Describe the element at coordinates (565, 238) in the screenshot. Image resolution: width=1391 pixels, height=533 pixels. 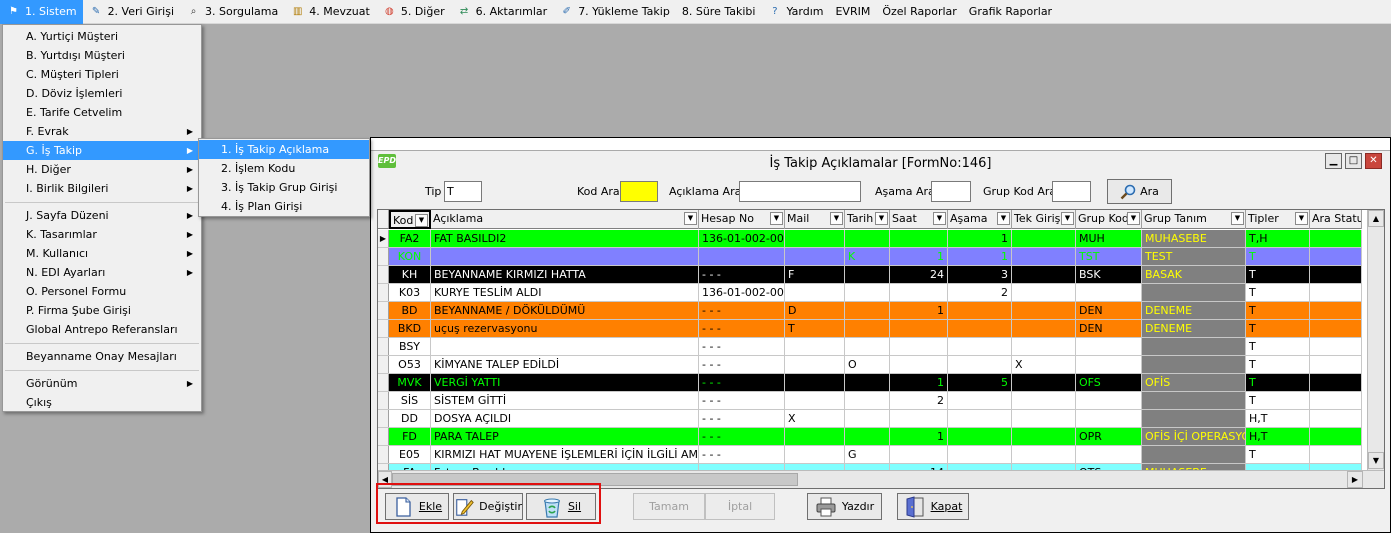
I see `table-cell: FAT BASILDI2` at that location.